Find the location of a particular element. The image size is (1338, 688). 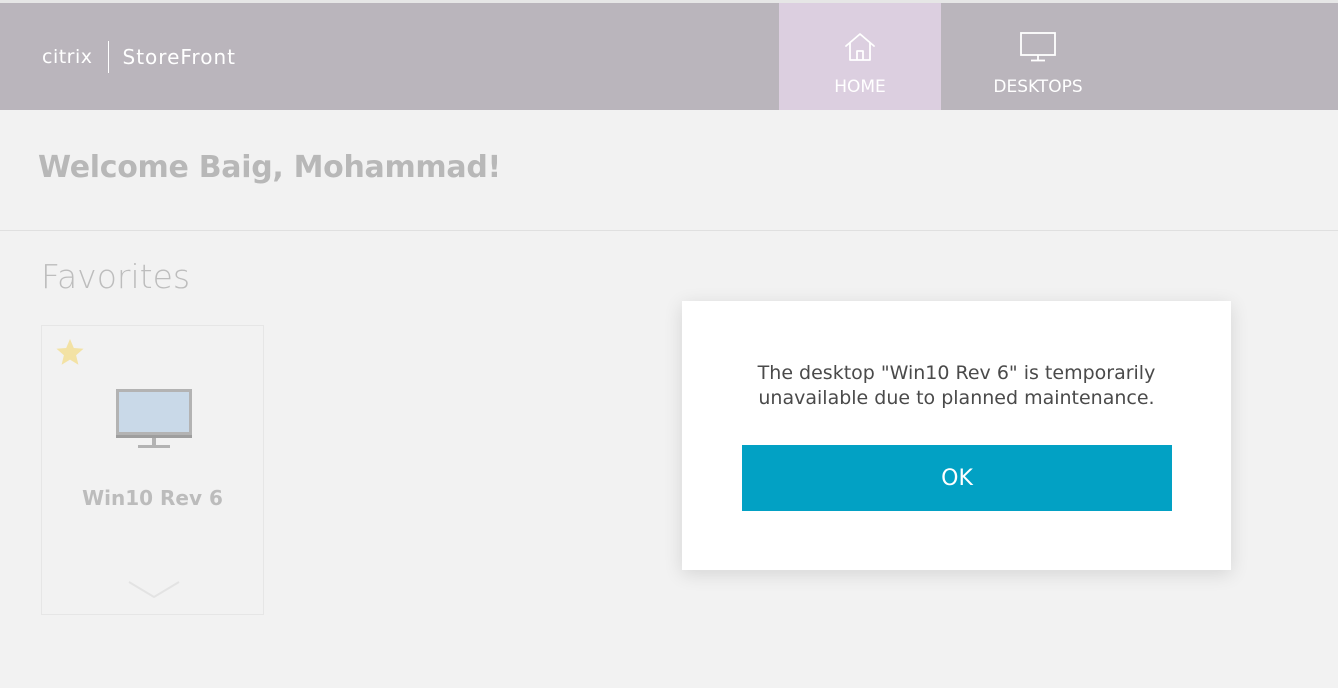

home-icon is located at coordinates (860, 49).